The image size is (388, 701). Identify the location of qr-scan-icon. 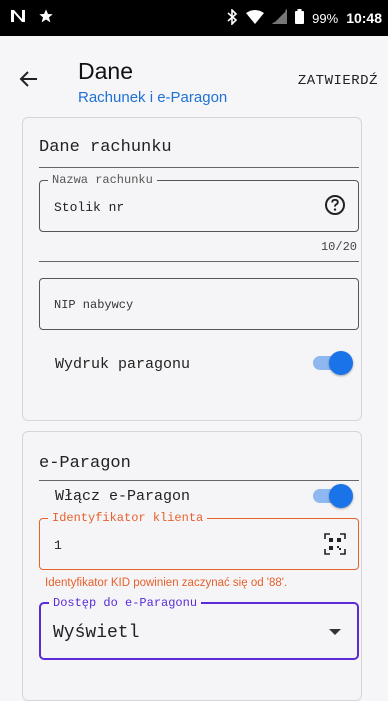
(335, 544).